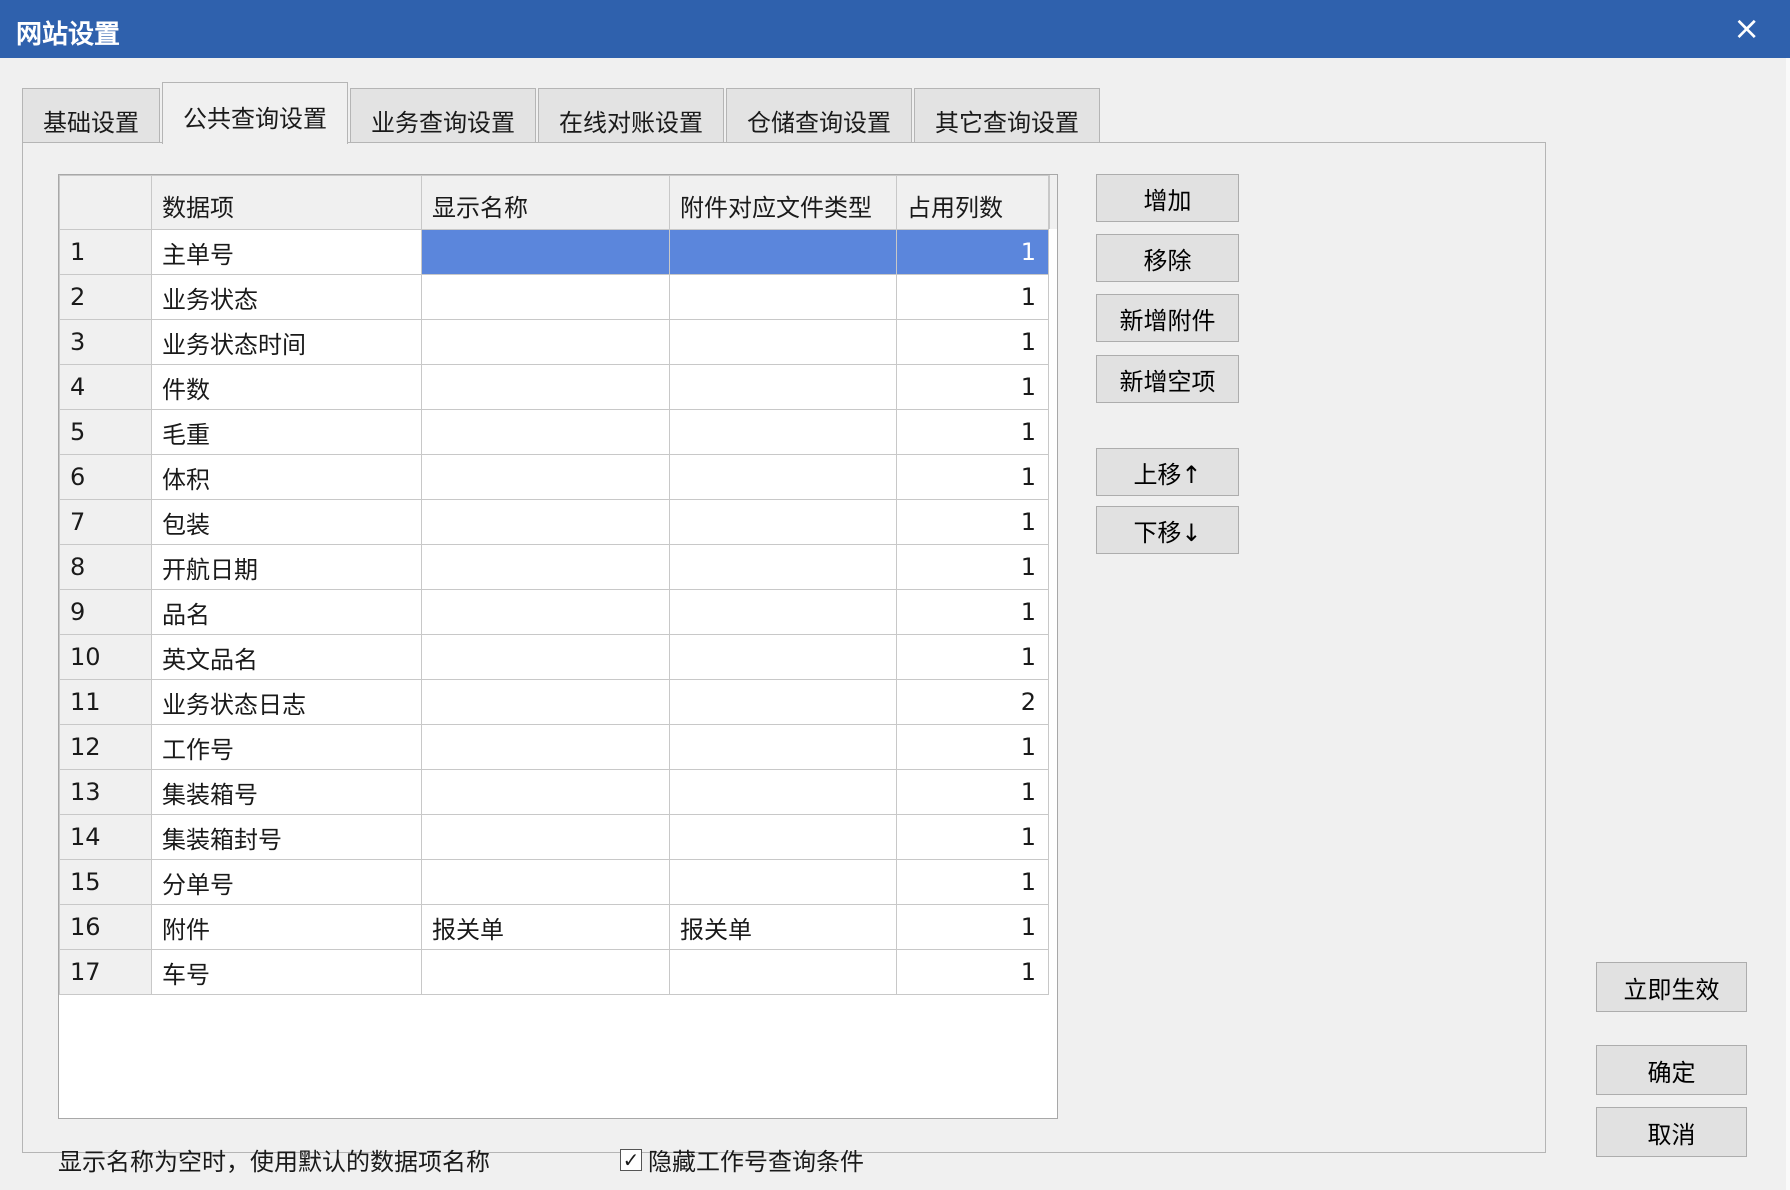 This screenshot has height=1190, width=1790. I want to click on data-item-cell: 主单号, so click(286, 252).